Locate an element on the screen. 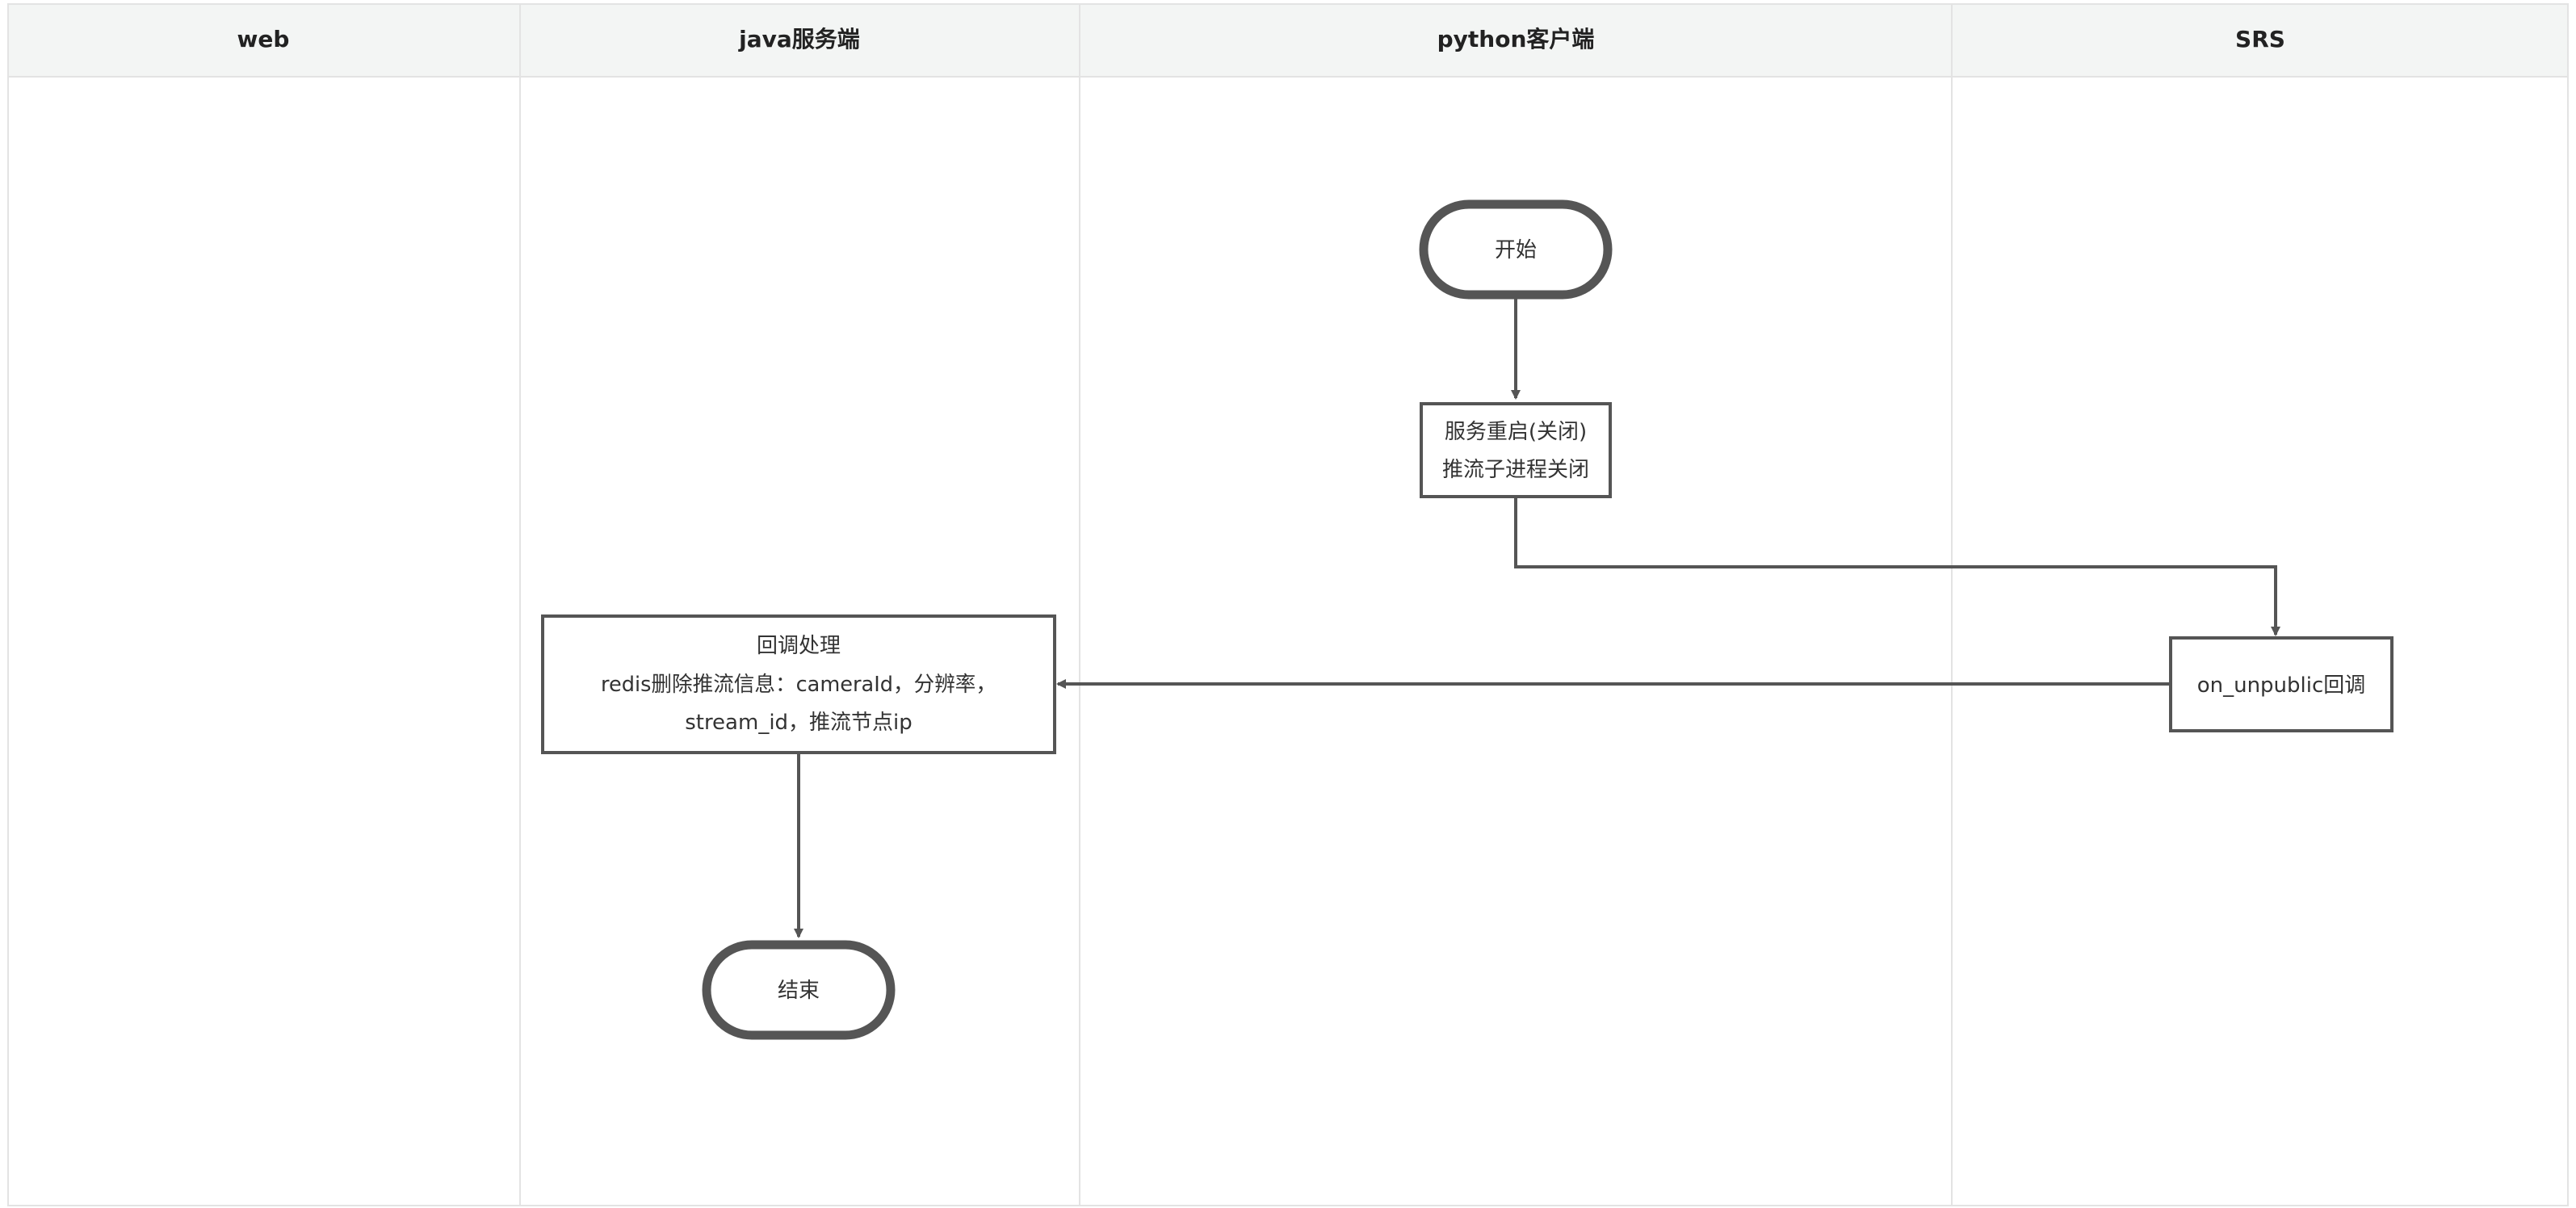 Image resolution: width=2576 pixels, height=1208 pixels. callback-node-label: on_unpublic回调 is located at coordinates (2281, 686).